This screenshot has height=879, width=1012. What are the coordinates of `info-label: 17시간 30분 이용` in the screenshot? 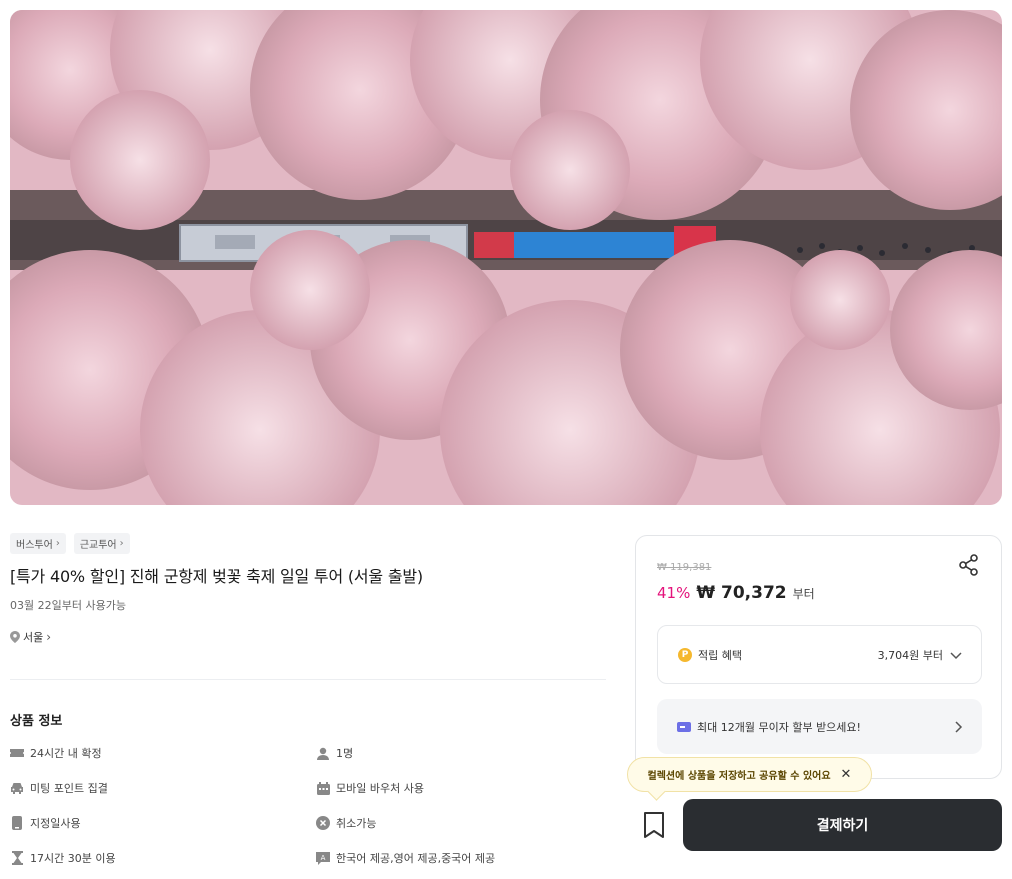 It's located at (73, 858).